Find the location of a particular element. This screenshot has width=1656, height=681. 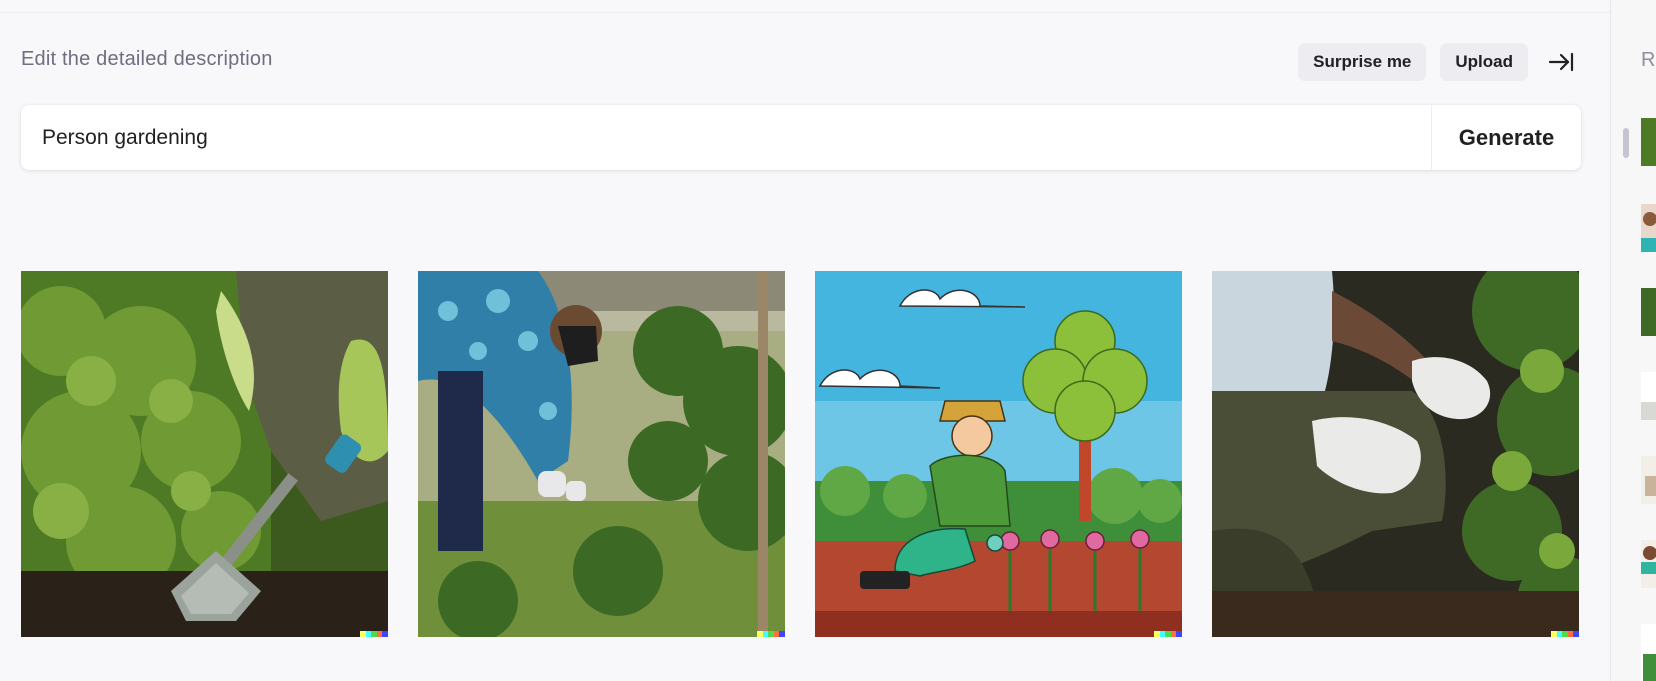

gardening-cartoon is located at coordinates (998, 454).